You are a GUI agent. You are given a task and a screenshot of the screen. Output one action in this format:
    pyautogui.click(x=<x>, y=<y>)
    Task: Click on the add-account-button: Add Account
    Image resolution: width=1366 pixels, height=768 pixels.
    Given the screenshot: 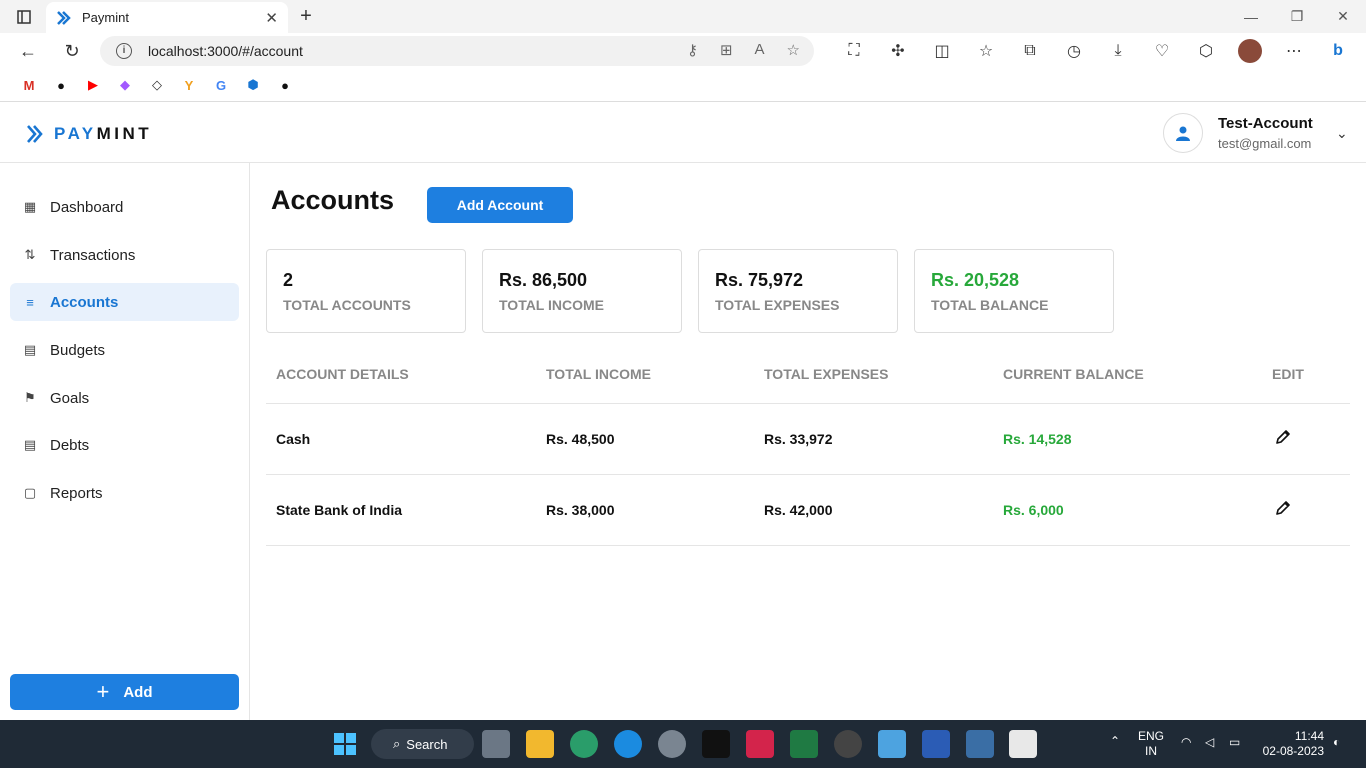 What is the action you would take?
    pyautogui.click(x=500, y=205)
    